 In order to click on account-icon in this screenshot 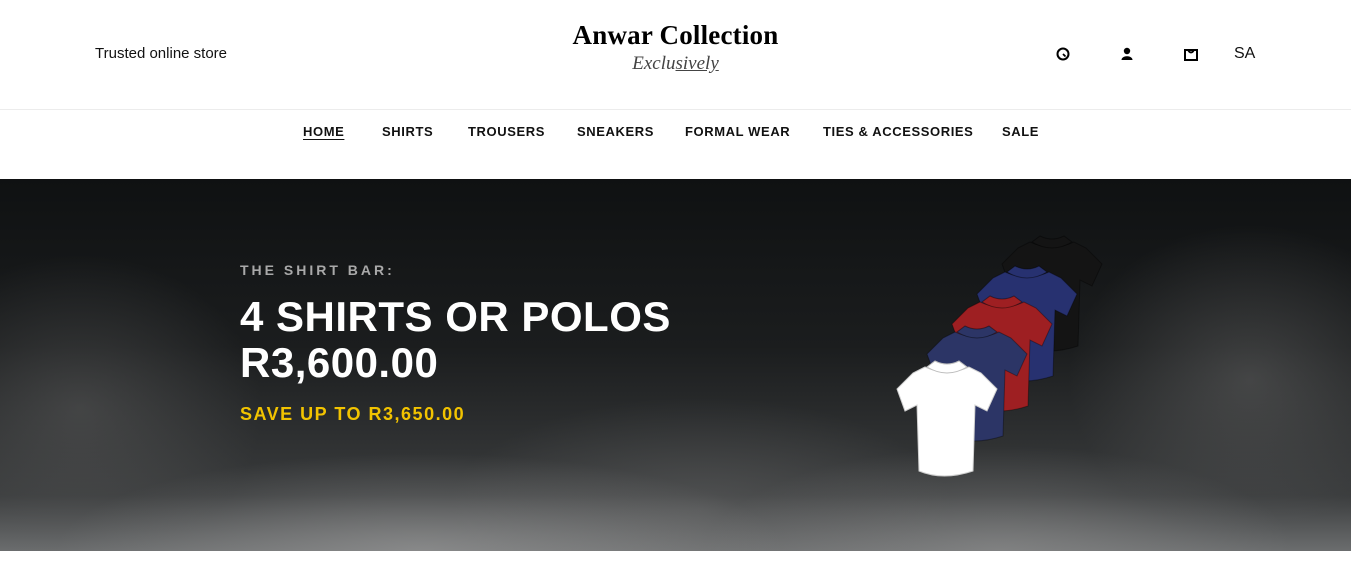, I will do `click(1127, 54)`.